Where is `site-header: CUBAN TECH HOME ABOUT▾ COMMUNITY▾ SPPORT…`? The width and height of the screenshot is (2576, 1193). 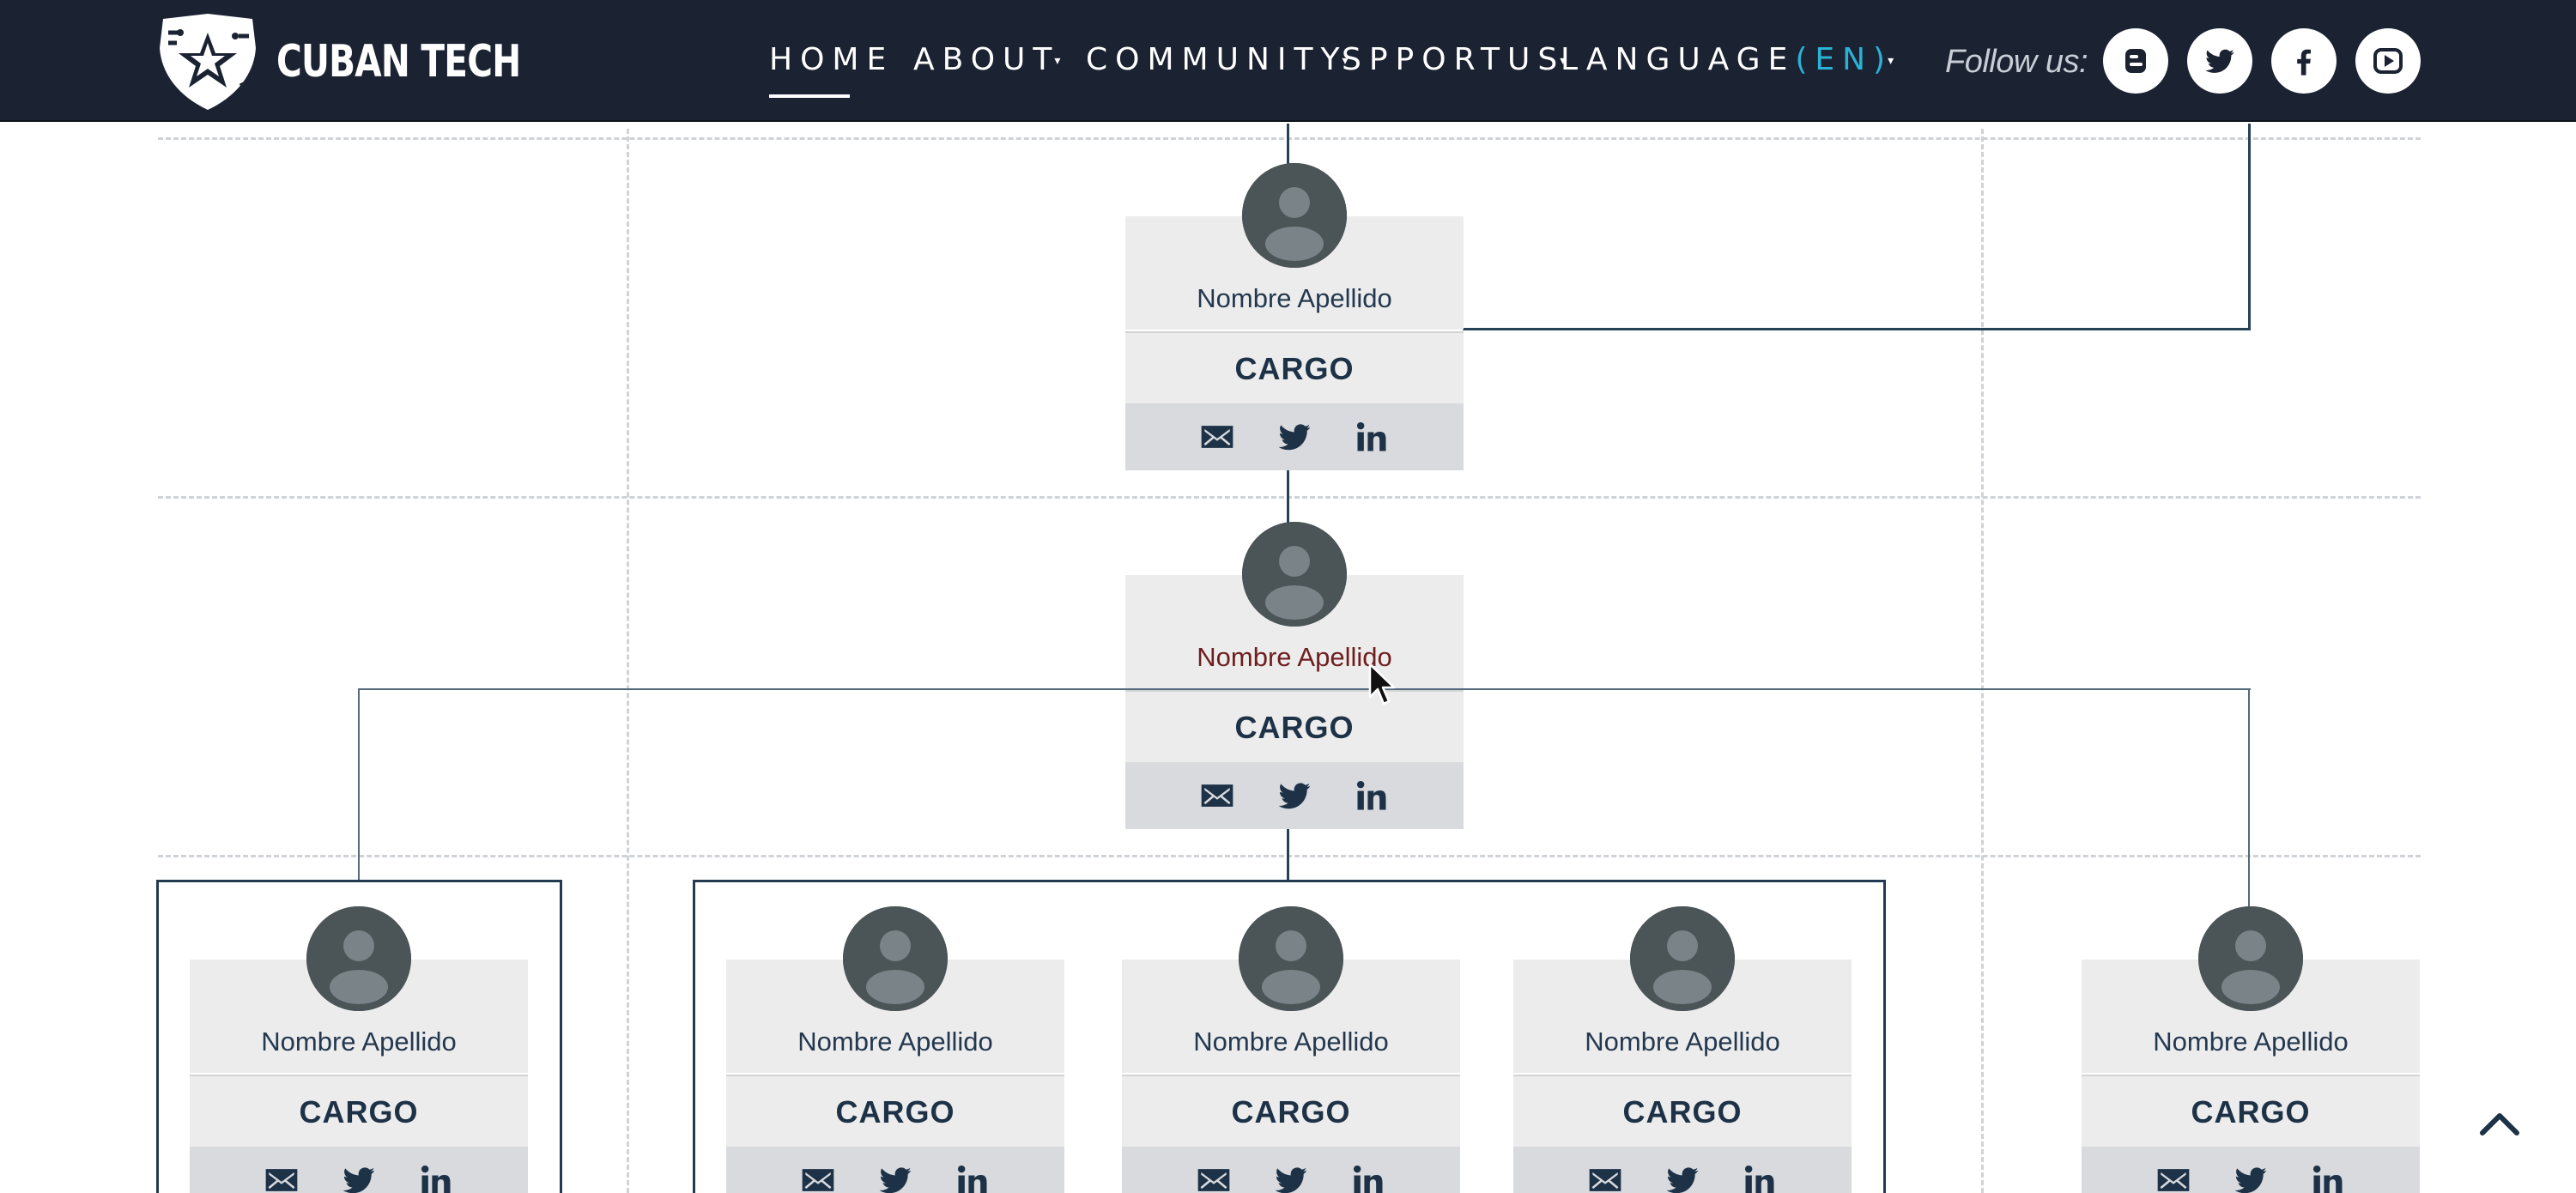 site-header: CUBAN TECH HOME ABOUT▾ COMMUNITY▾ SPPORT… is located at coordinates (1288, 61).